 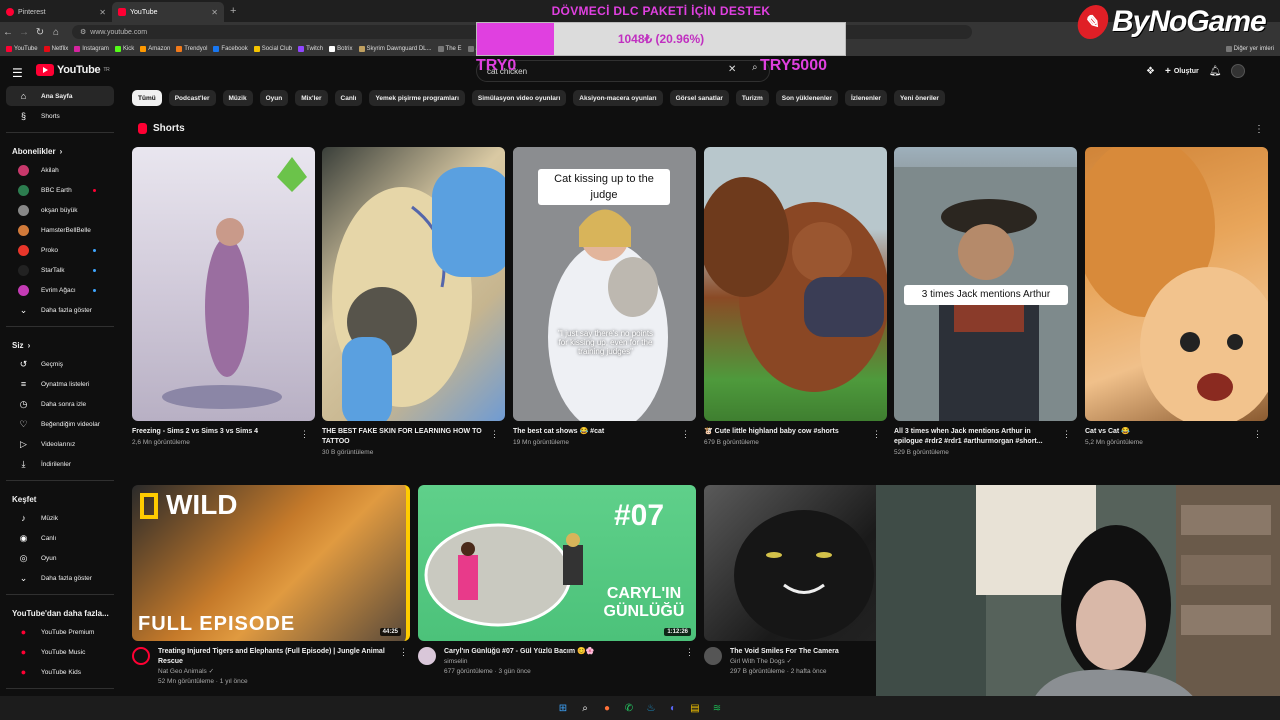 I want to click on short-title: Cat vs Cat 😂, so click(x=1167, y=432).